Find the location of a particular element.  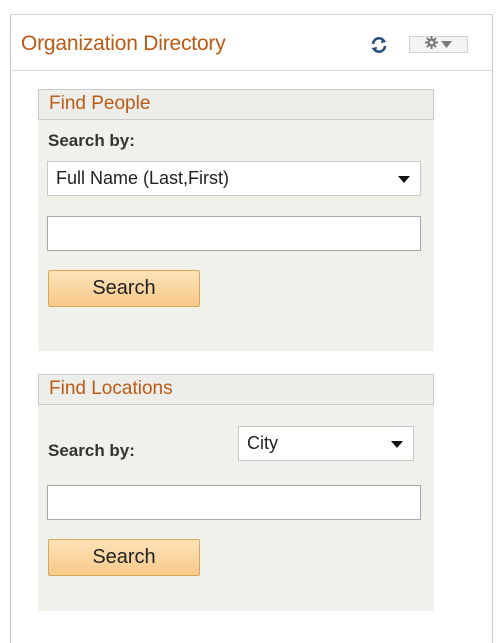

actions-menu-button is located at coordinates (438, 44).